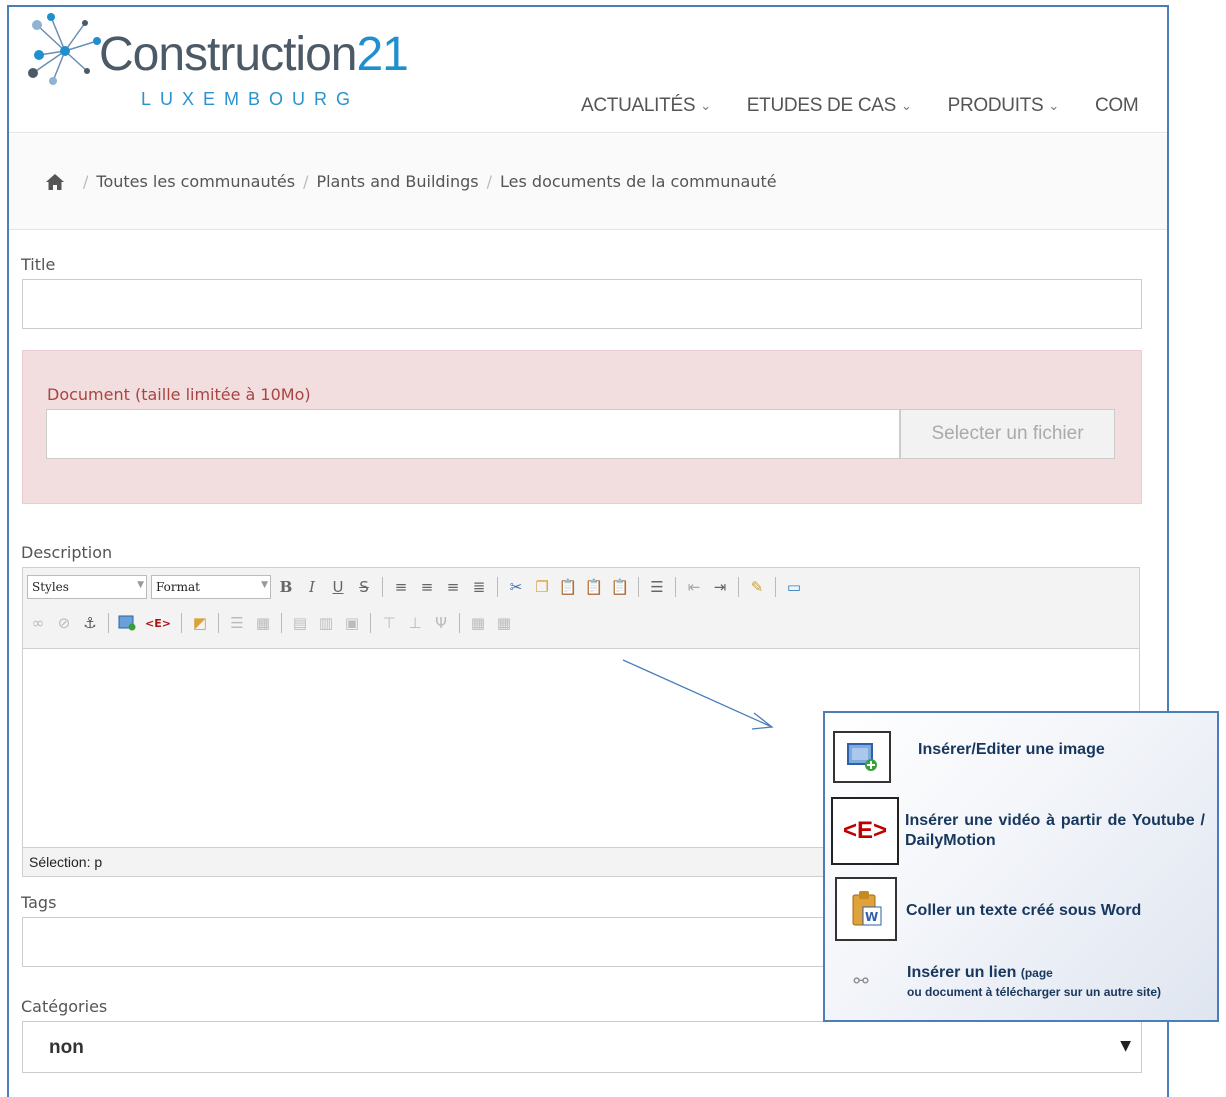 The image size is (1226, 1097). I want to click on format-combo: Format ▼, so click(211, 587).